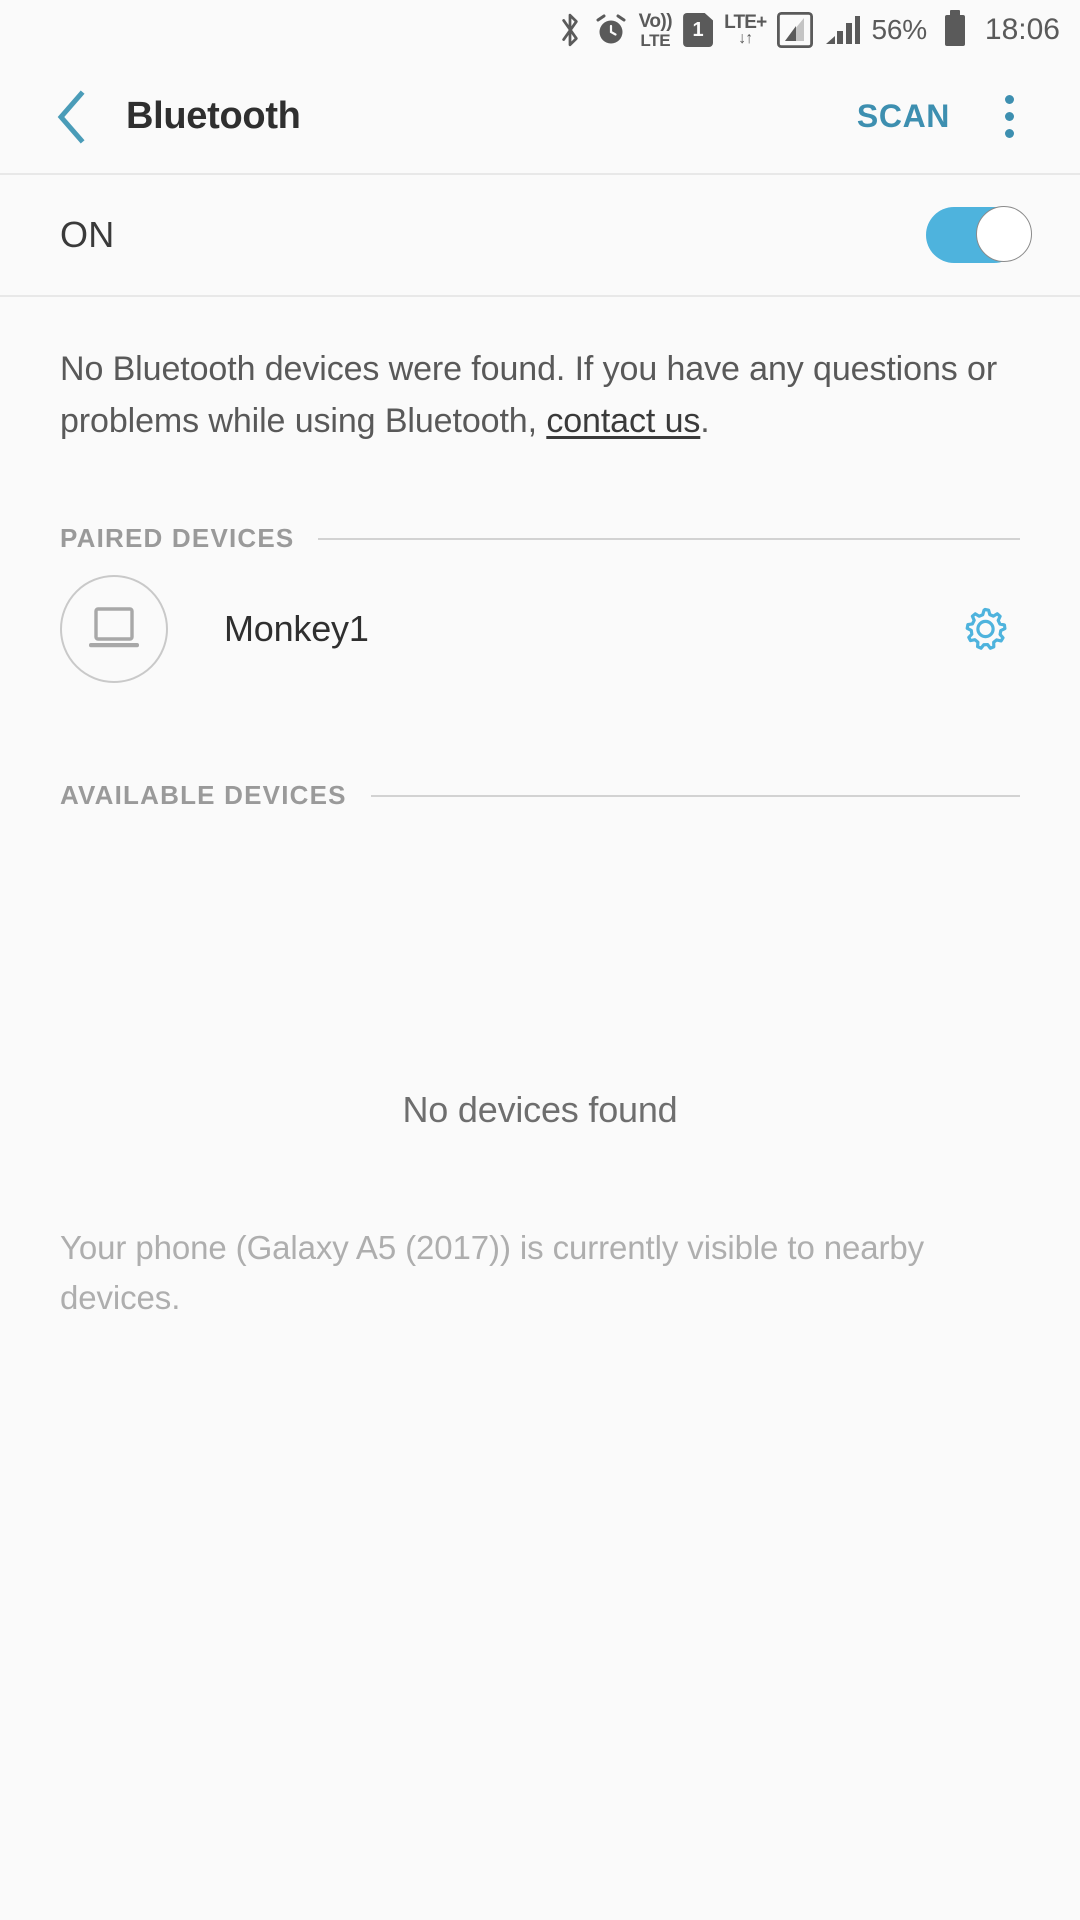  Describe the element at coordinates (177, 538) in the screenshot. I see `paired-devices-label: PAIRED DEVICES` at that location.